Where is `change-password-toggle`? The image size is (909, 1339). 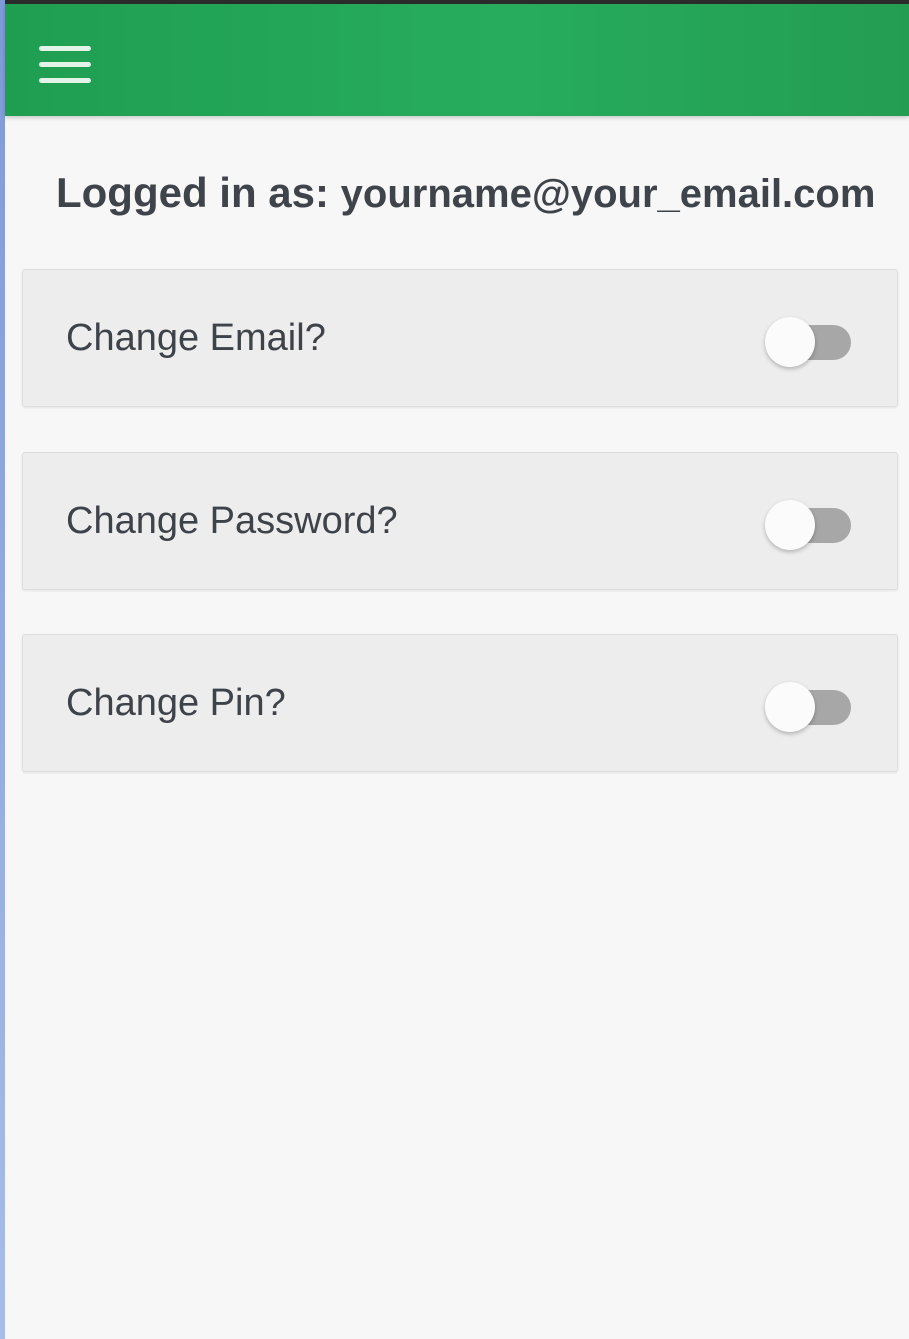
change-password-toggle is located at coordinates (810, 525).